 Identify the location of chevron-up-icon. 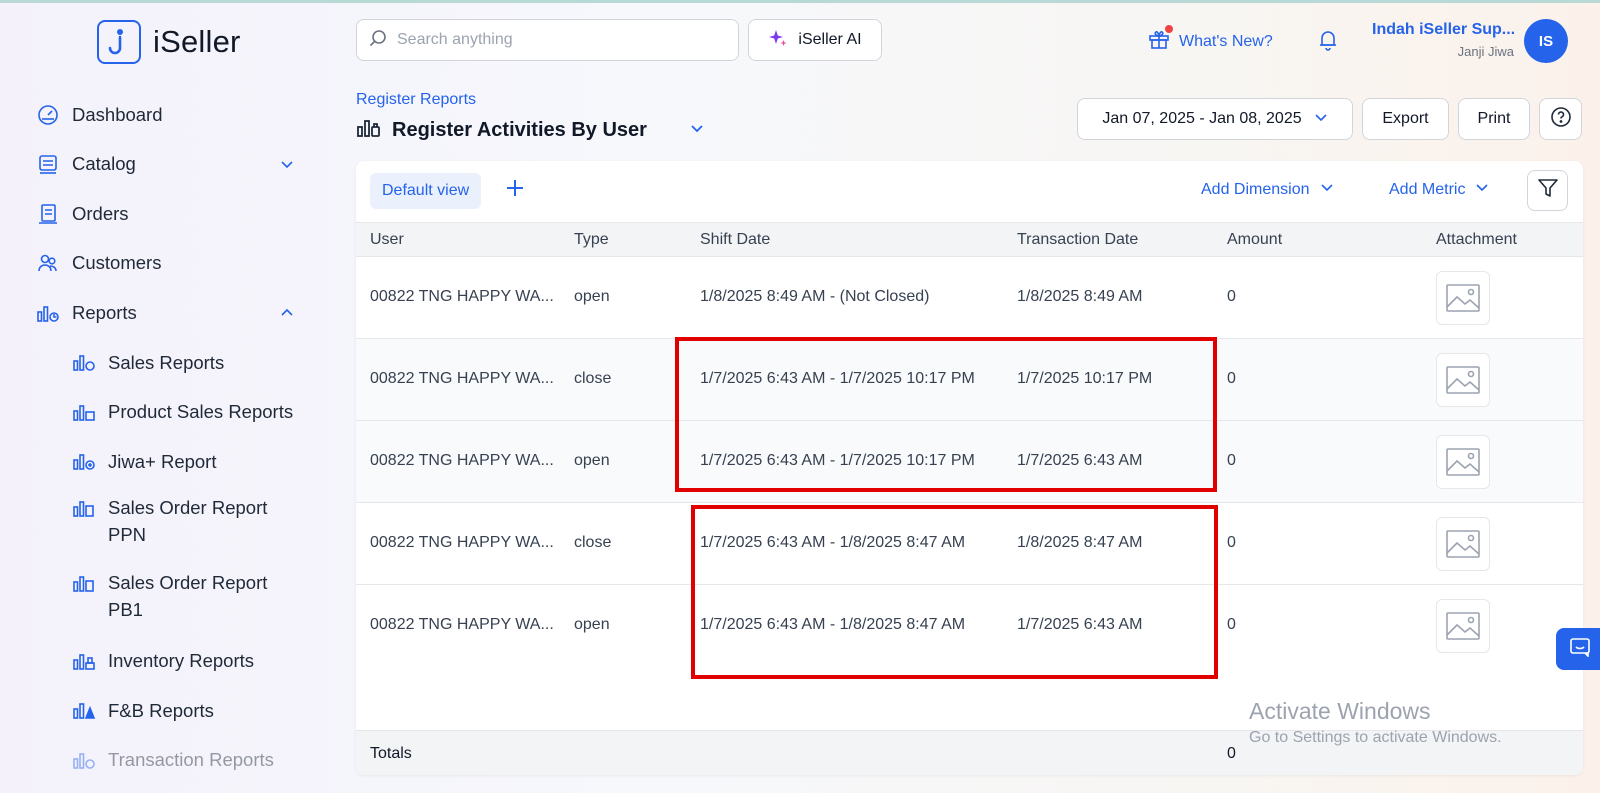
(287, 315).